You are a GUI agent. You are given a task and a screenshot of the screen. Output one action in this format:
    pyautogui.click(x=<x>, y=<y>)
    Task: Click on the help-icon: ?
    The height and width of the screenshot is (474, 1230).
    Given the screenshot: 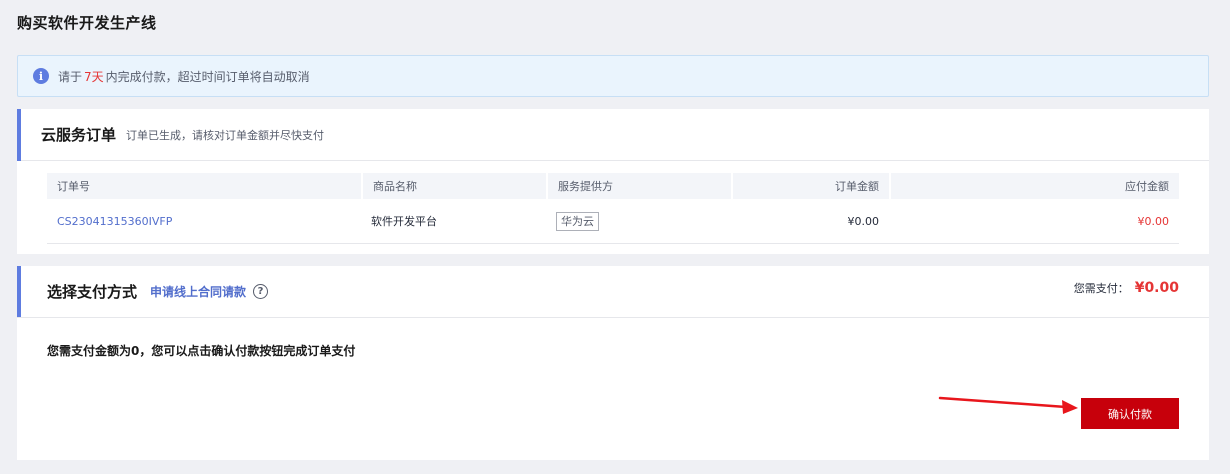 What is the action you would take?
    pyautogui.click(x=261, y=291)
    